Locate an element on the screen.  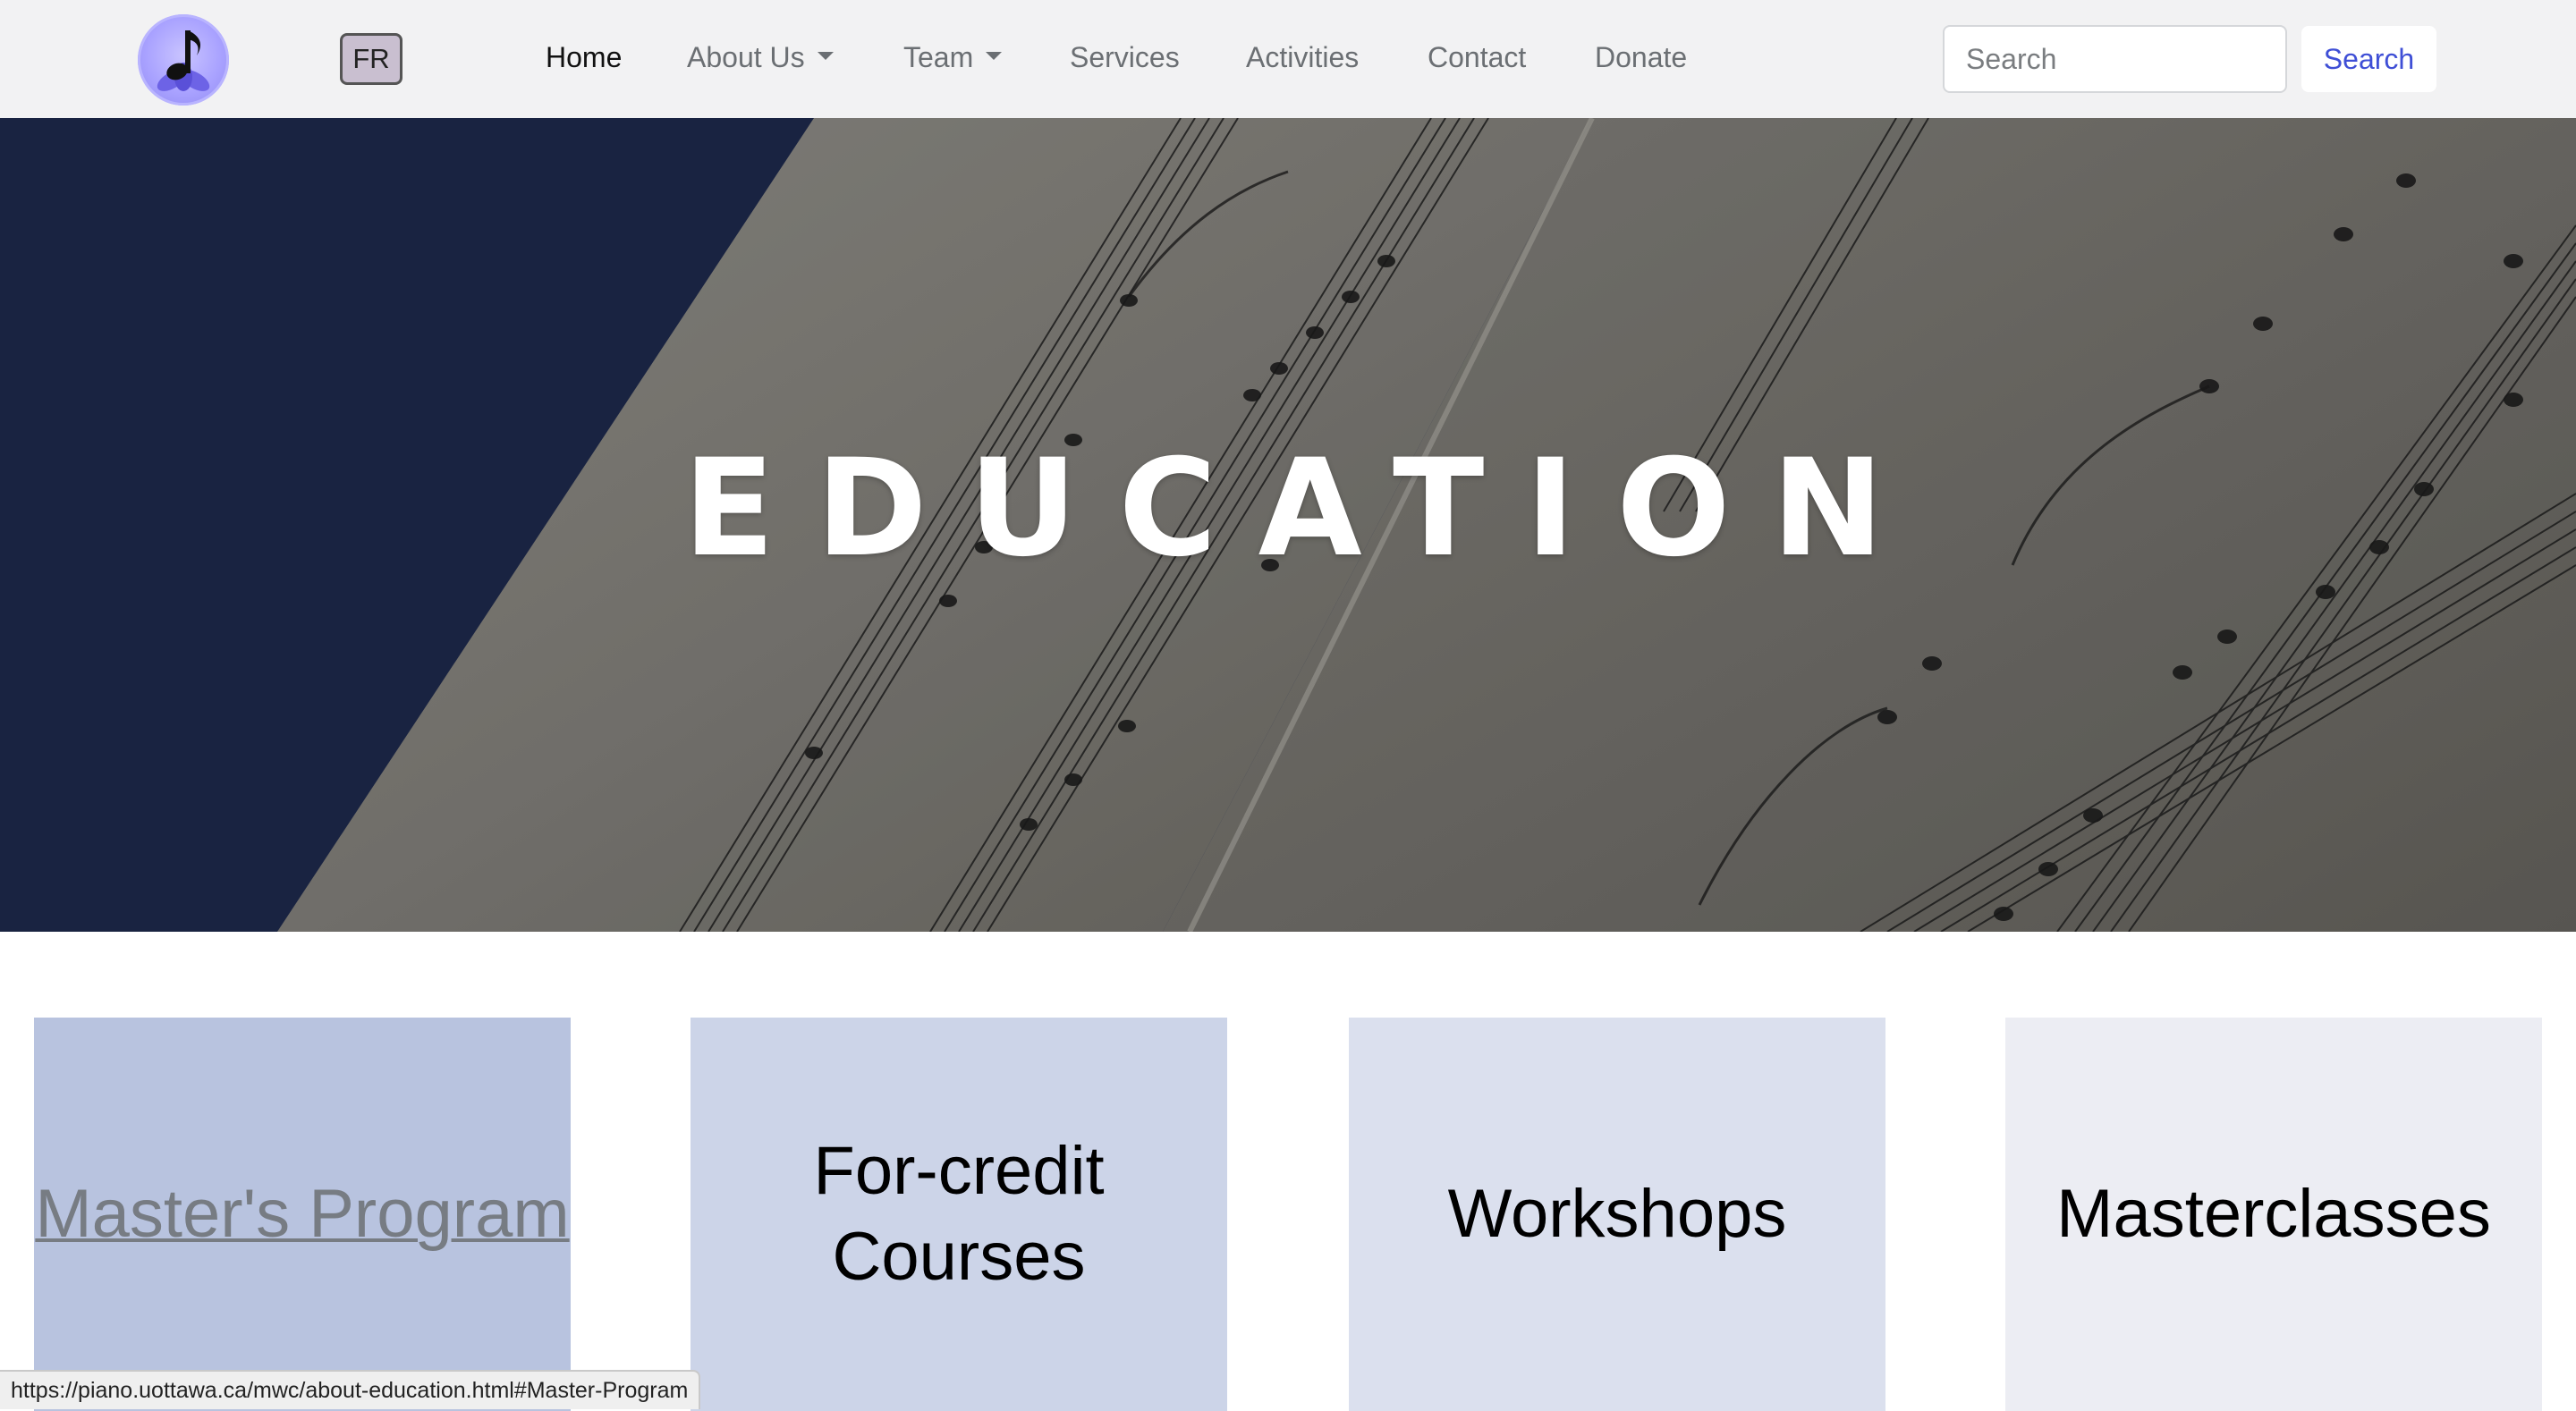
nav-team-label: Team is located at coordinates (938, 57).